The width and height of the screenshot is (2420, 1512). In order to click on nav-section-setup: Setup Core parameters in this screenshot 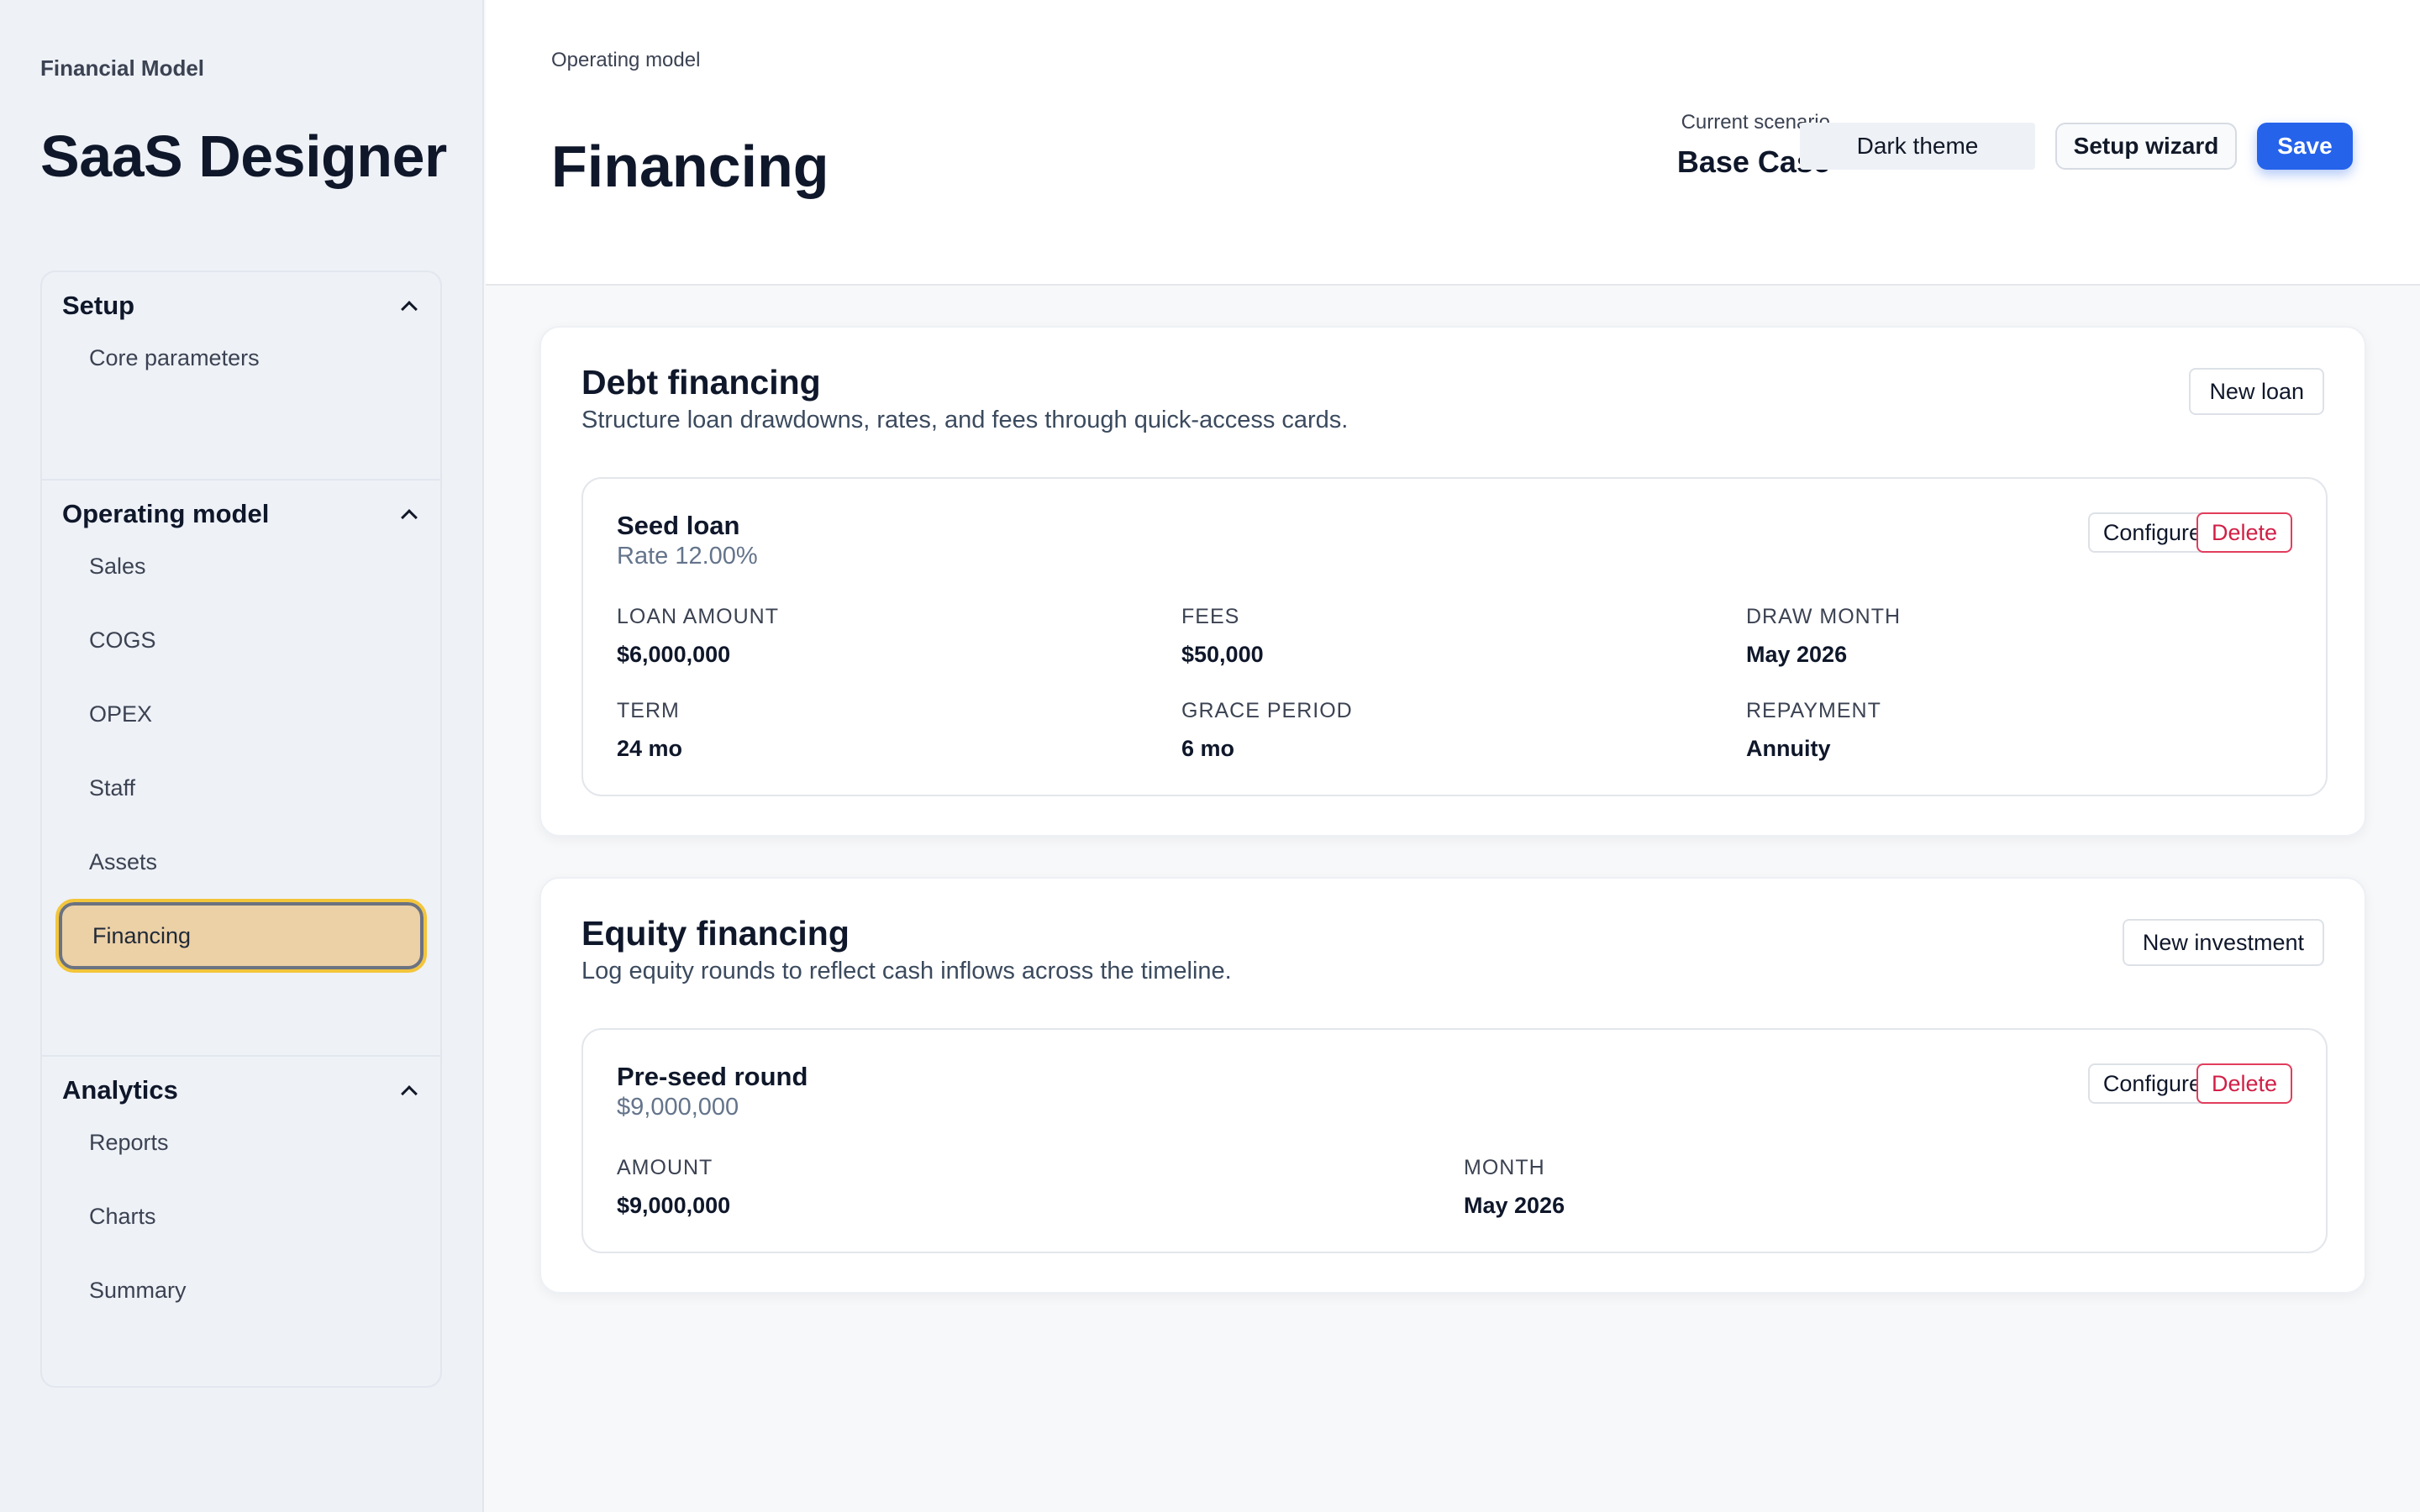, I will do `click(241, 375)`.